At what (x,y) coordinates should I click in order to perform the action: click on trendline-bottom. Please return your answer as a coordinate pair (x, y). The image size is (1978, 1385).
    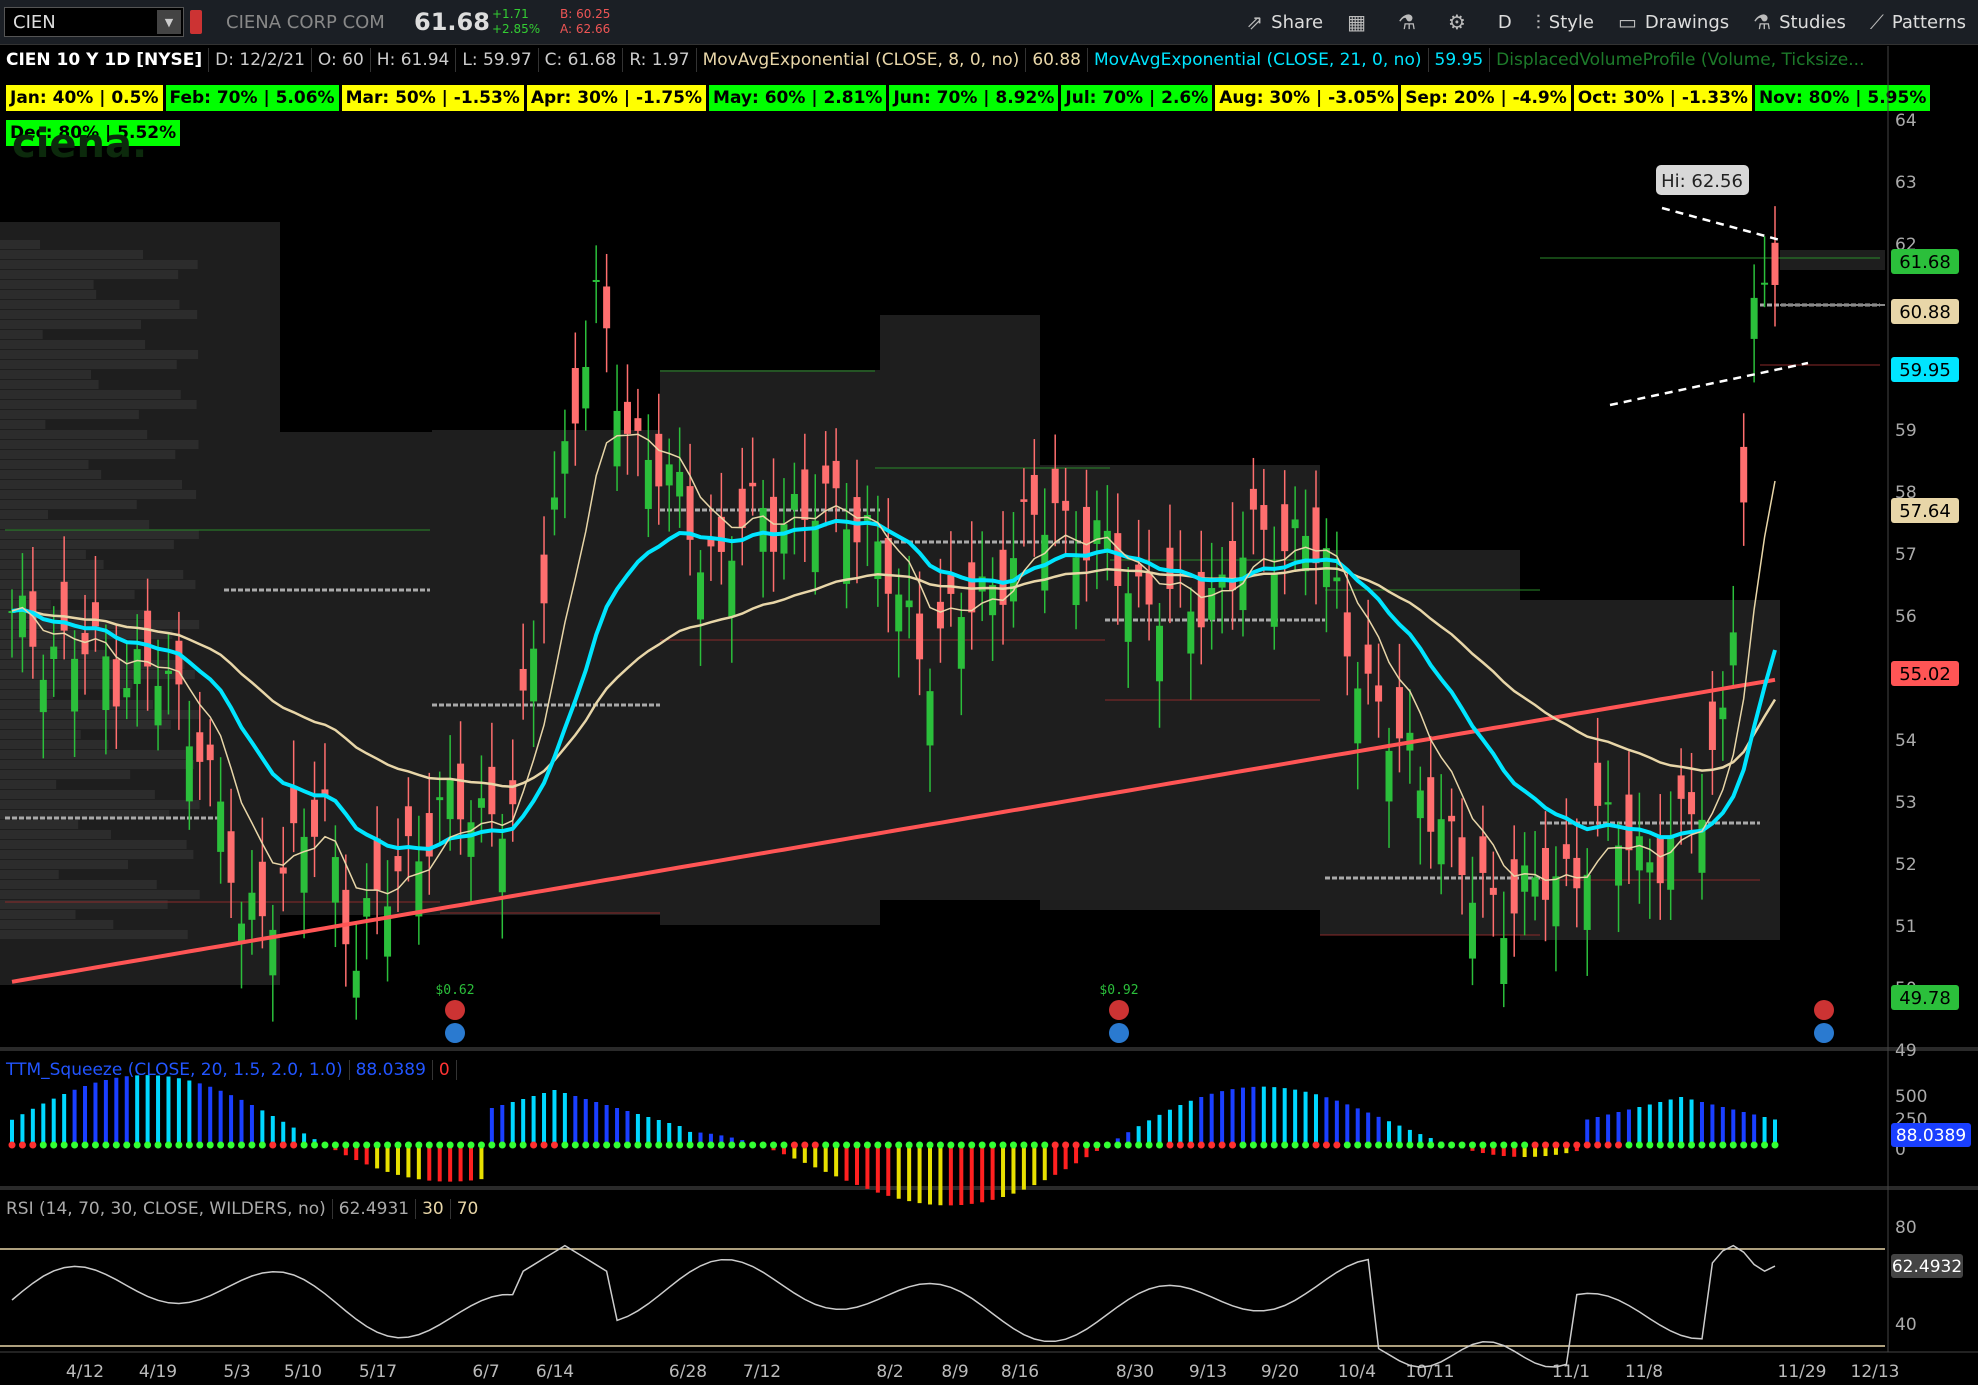
    Looking at the image, I should click on (1709, 384).